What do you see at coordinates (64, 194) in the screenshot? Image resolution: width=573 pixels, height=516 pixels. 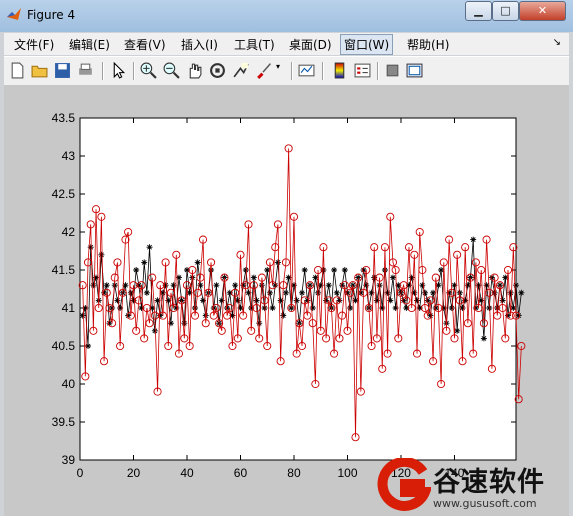 I see `y-tick-label: 42.5` at bounding box center [64, 194].